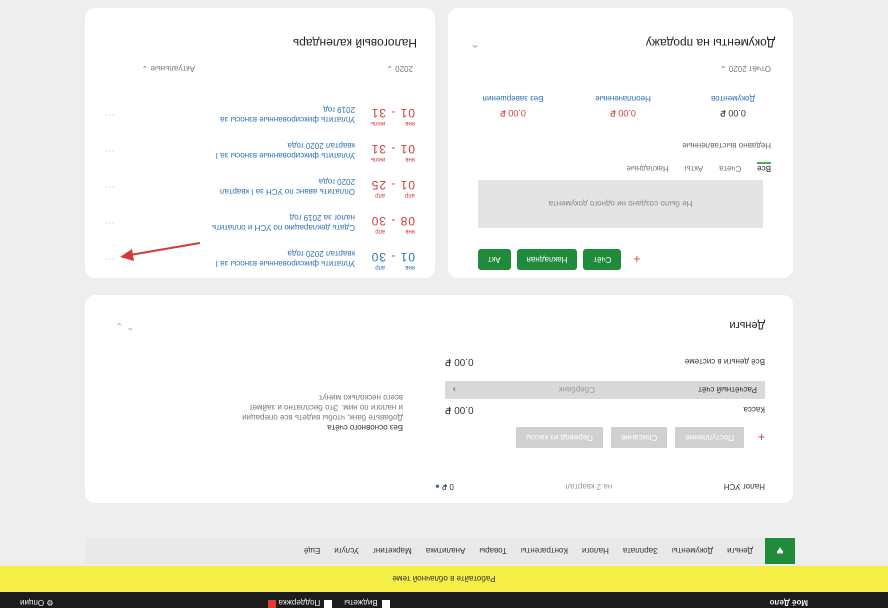  What do you see at coordinates (780, 551) in the screenshot?
I see `logo-icon: ♥` at bounding box center [780, 551].